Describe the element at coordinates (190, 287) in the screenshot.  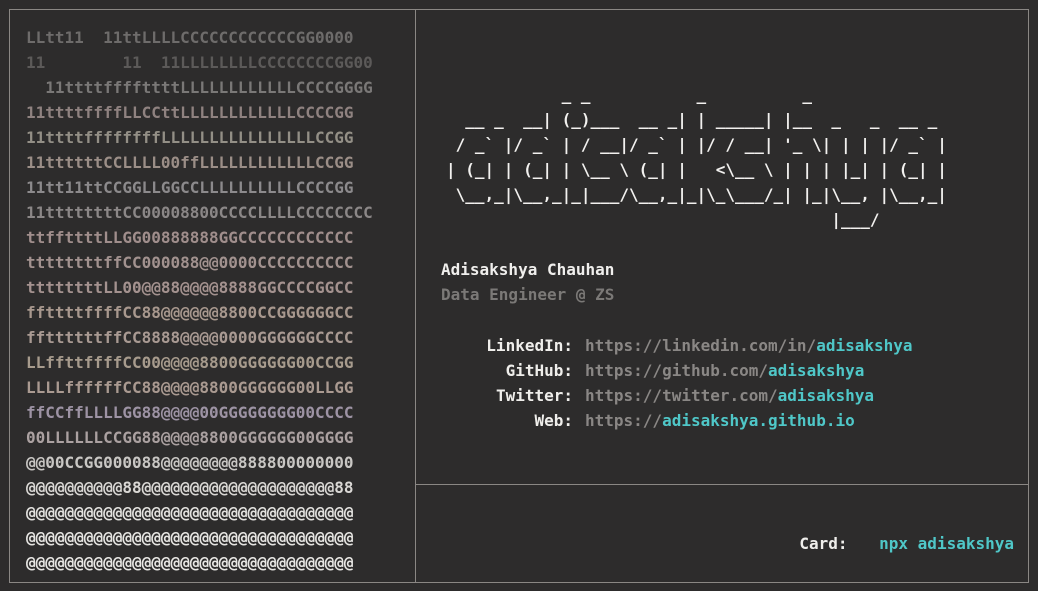
I see `portrait-line: ttttttttLL00@@88@@@@8888GGCCCCGGCC` at that location.